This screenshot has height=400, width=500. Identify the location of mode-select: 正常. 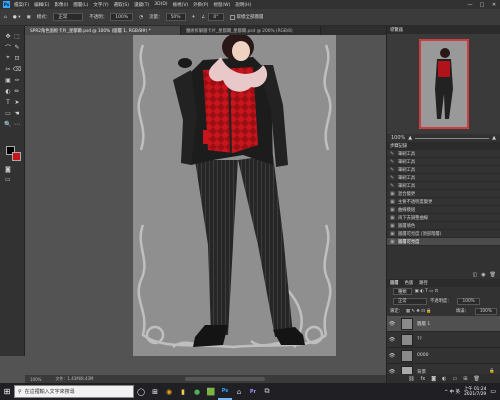
(68, 17).